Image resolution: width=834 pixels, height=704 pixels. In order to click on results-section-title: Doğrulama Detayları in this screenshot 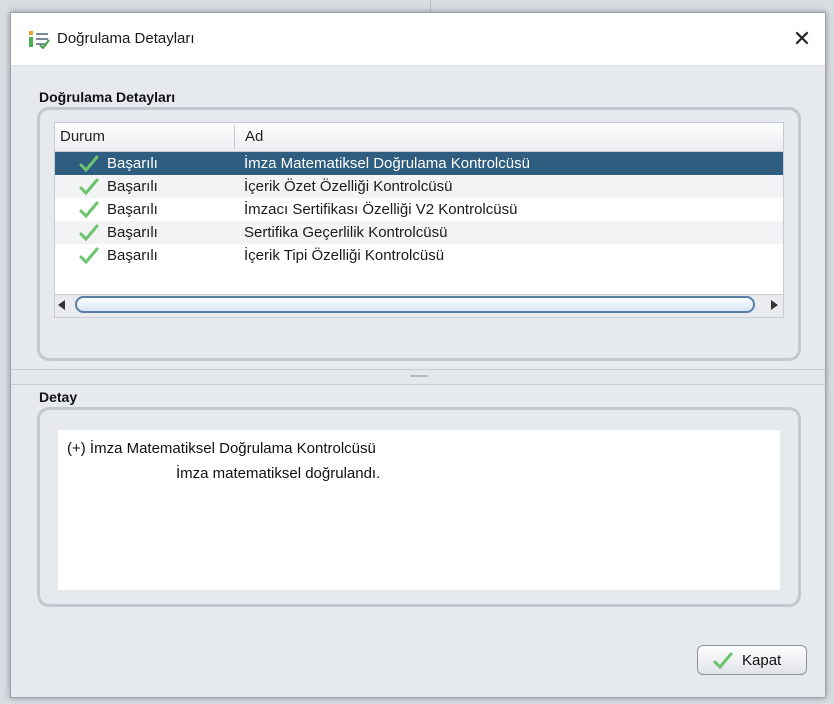, I will do `click(107, 97)`.